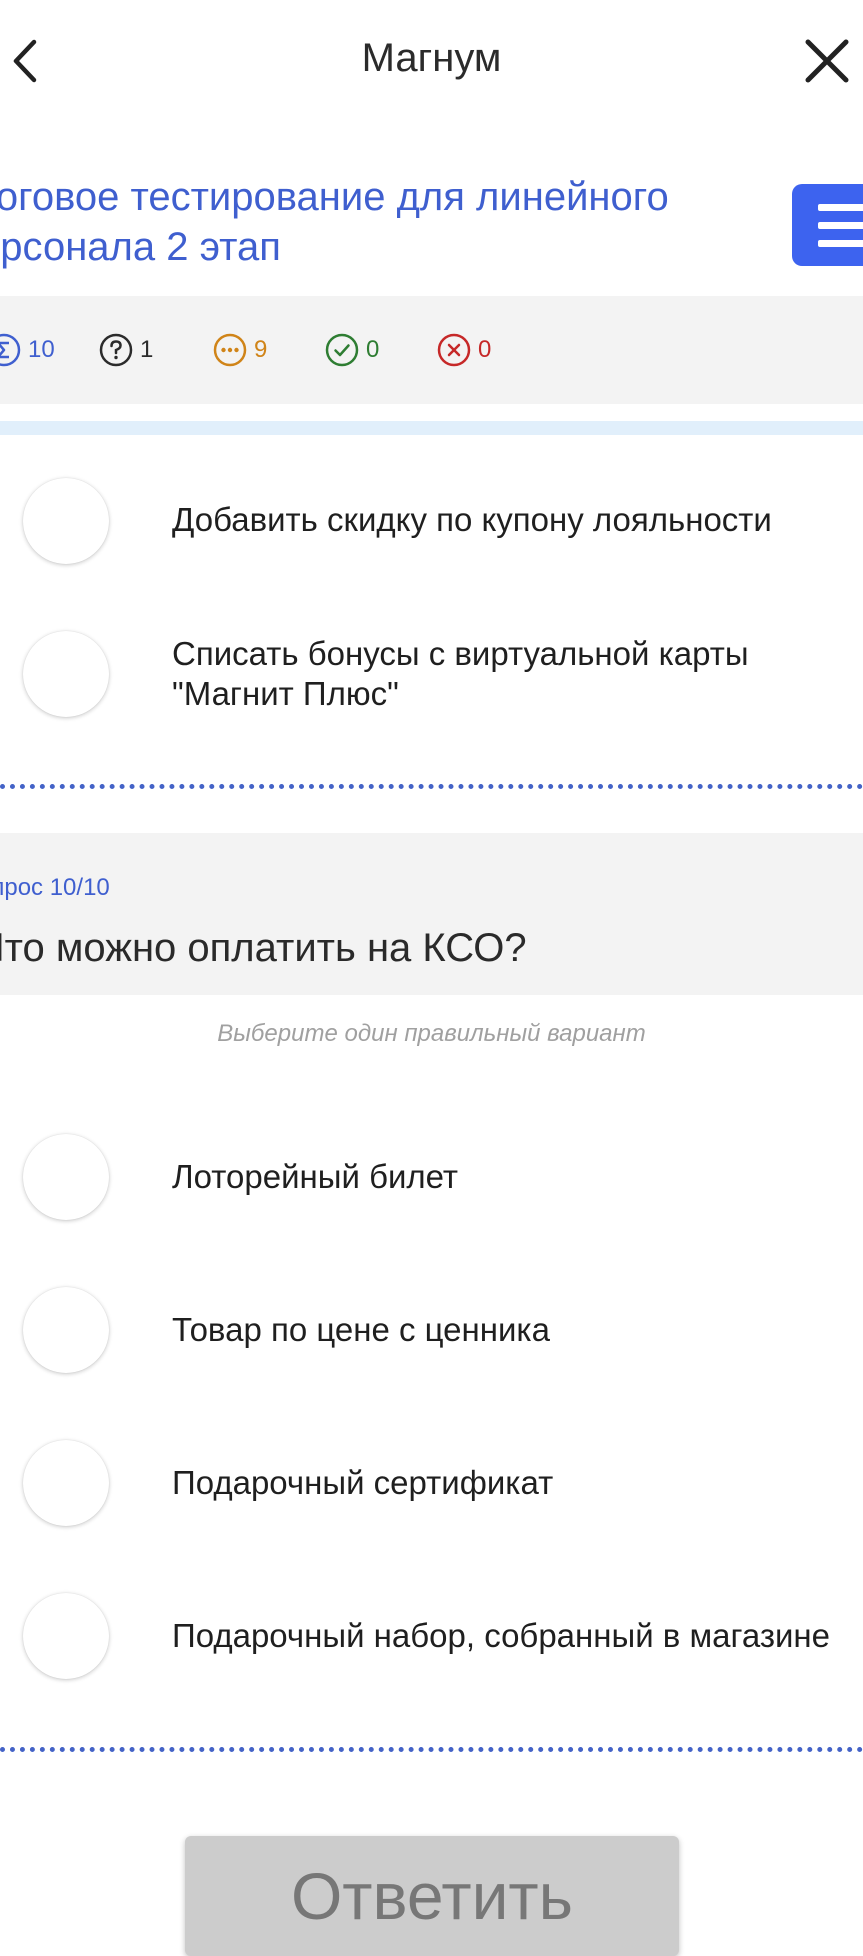 Image resolution: width=863 pixels, height=1956 pixels. Describe the element at coordinates (10, 350) in the screenshot. I see `sum-icon` at that location.